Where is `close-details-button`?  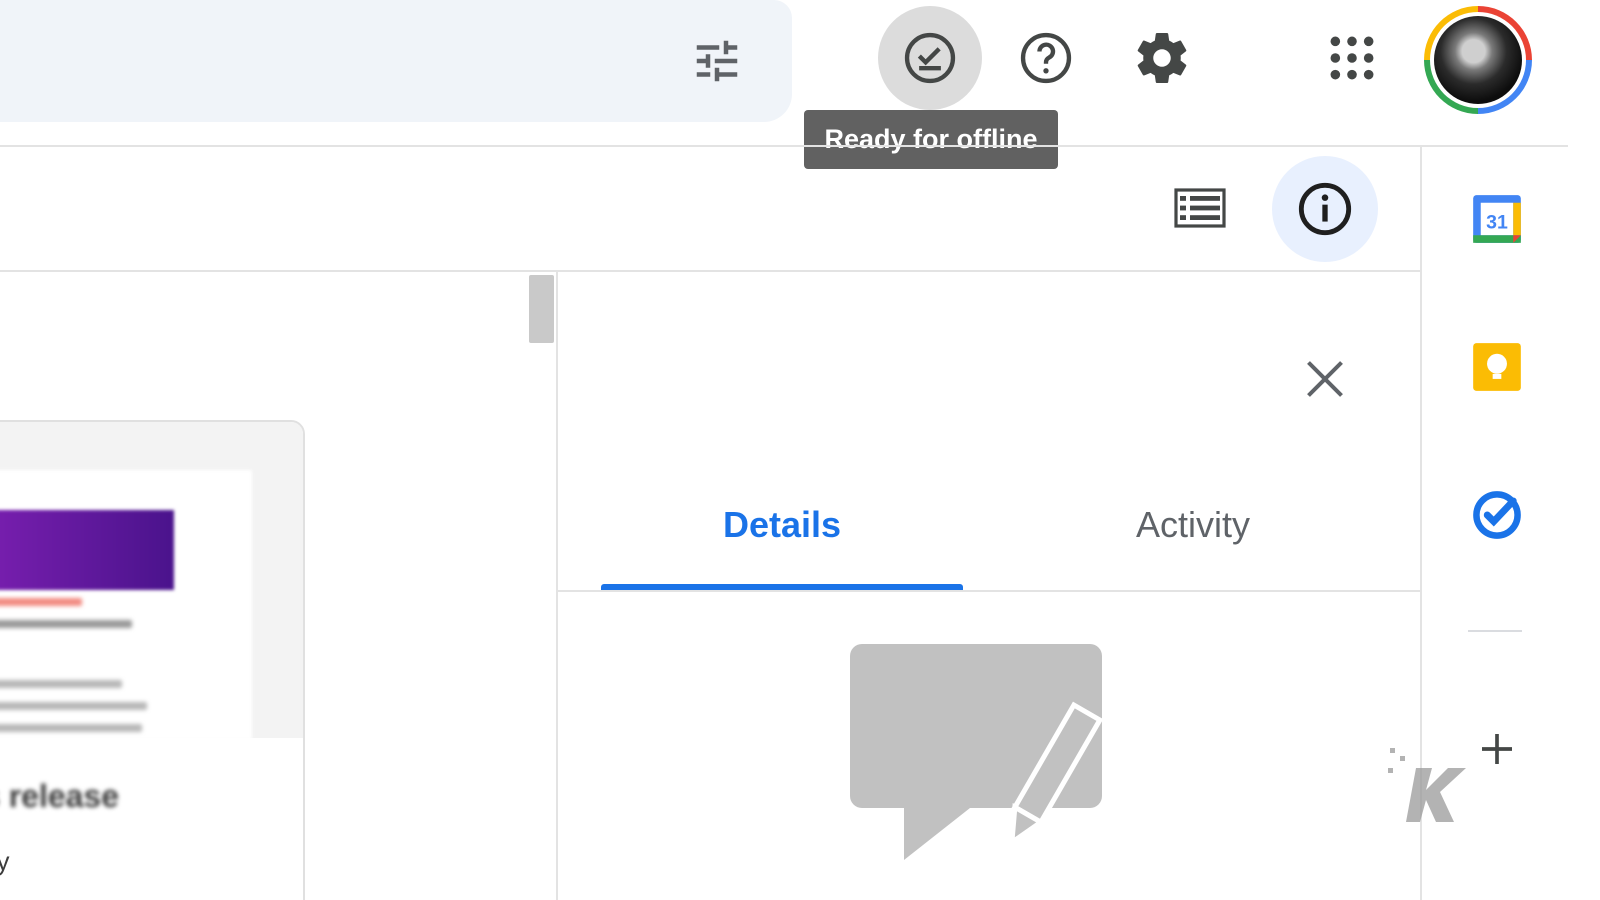
close-details-button is located at coordinates (1325, 379).